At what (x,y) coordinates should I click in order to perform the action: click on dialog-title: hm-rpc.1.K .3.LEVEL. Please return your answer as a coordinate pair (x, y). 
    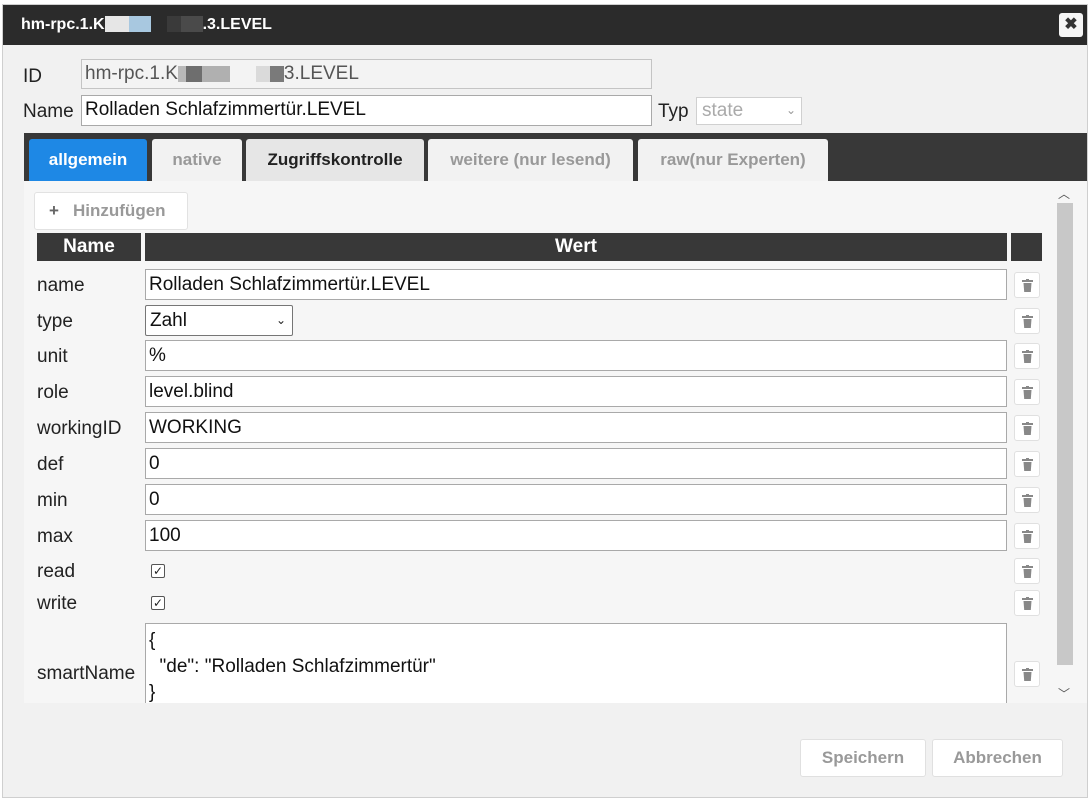
    Looking at the image, I should click on (146, 24).